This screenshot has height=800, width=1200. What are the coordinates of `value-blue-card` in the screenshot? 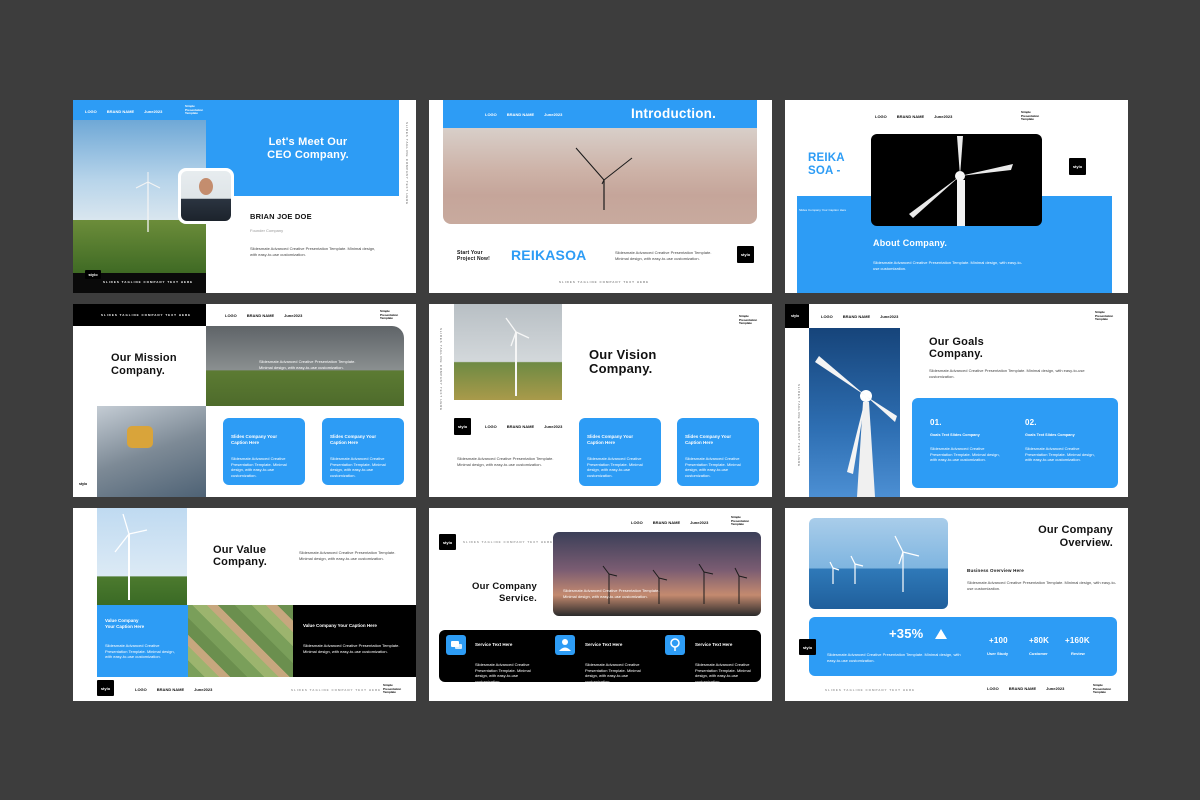 It's located at (142, 641).